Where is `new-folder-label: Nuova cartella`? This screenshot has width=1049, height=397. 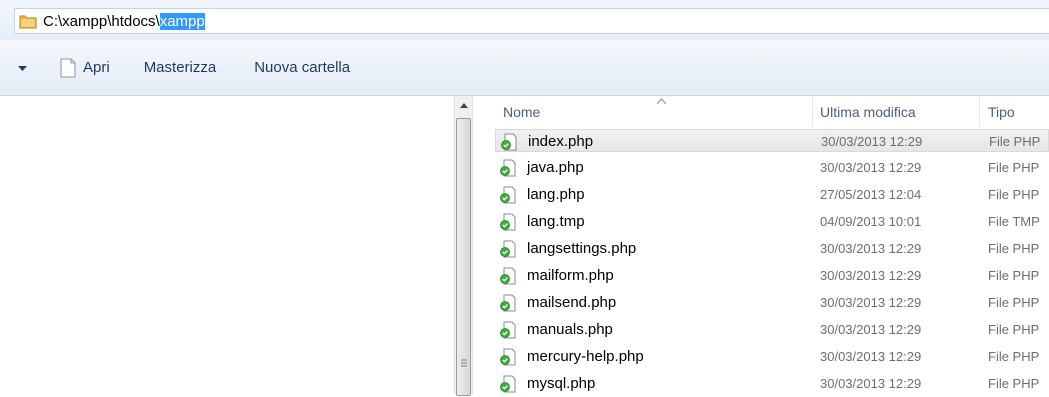 new-folder-label: Nuova cartella is located at coordinates (302, 67).